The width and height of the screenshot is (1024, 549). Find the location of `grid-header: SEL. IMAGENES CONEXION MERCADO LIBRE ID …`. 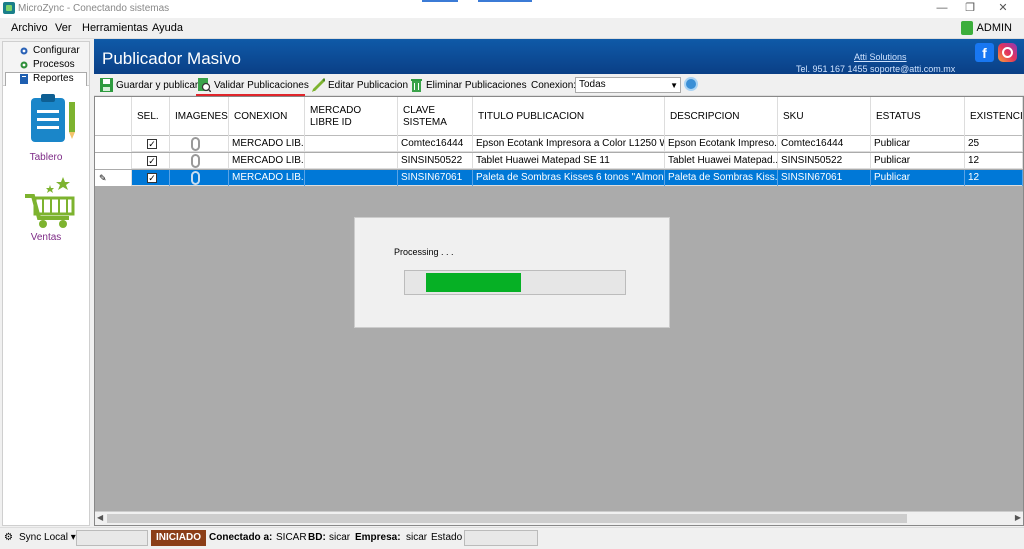

grid-header: SEL. IMAGENES CONEXION MERCADO LIBRE ID … is located at coordinates (559, 116).